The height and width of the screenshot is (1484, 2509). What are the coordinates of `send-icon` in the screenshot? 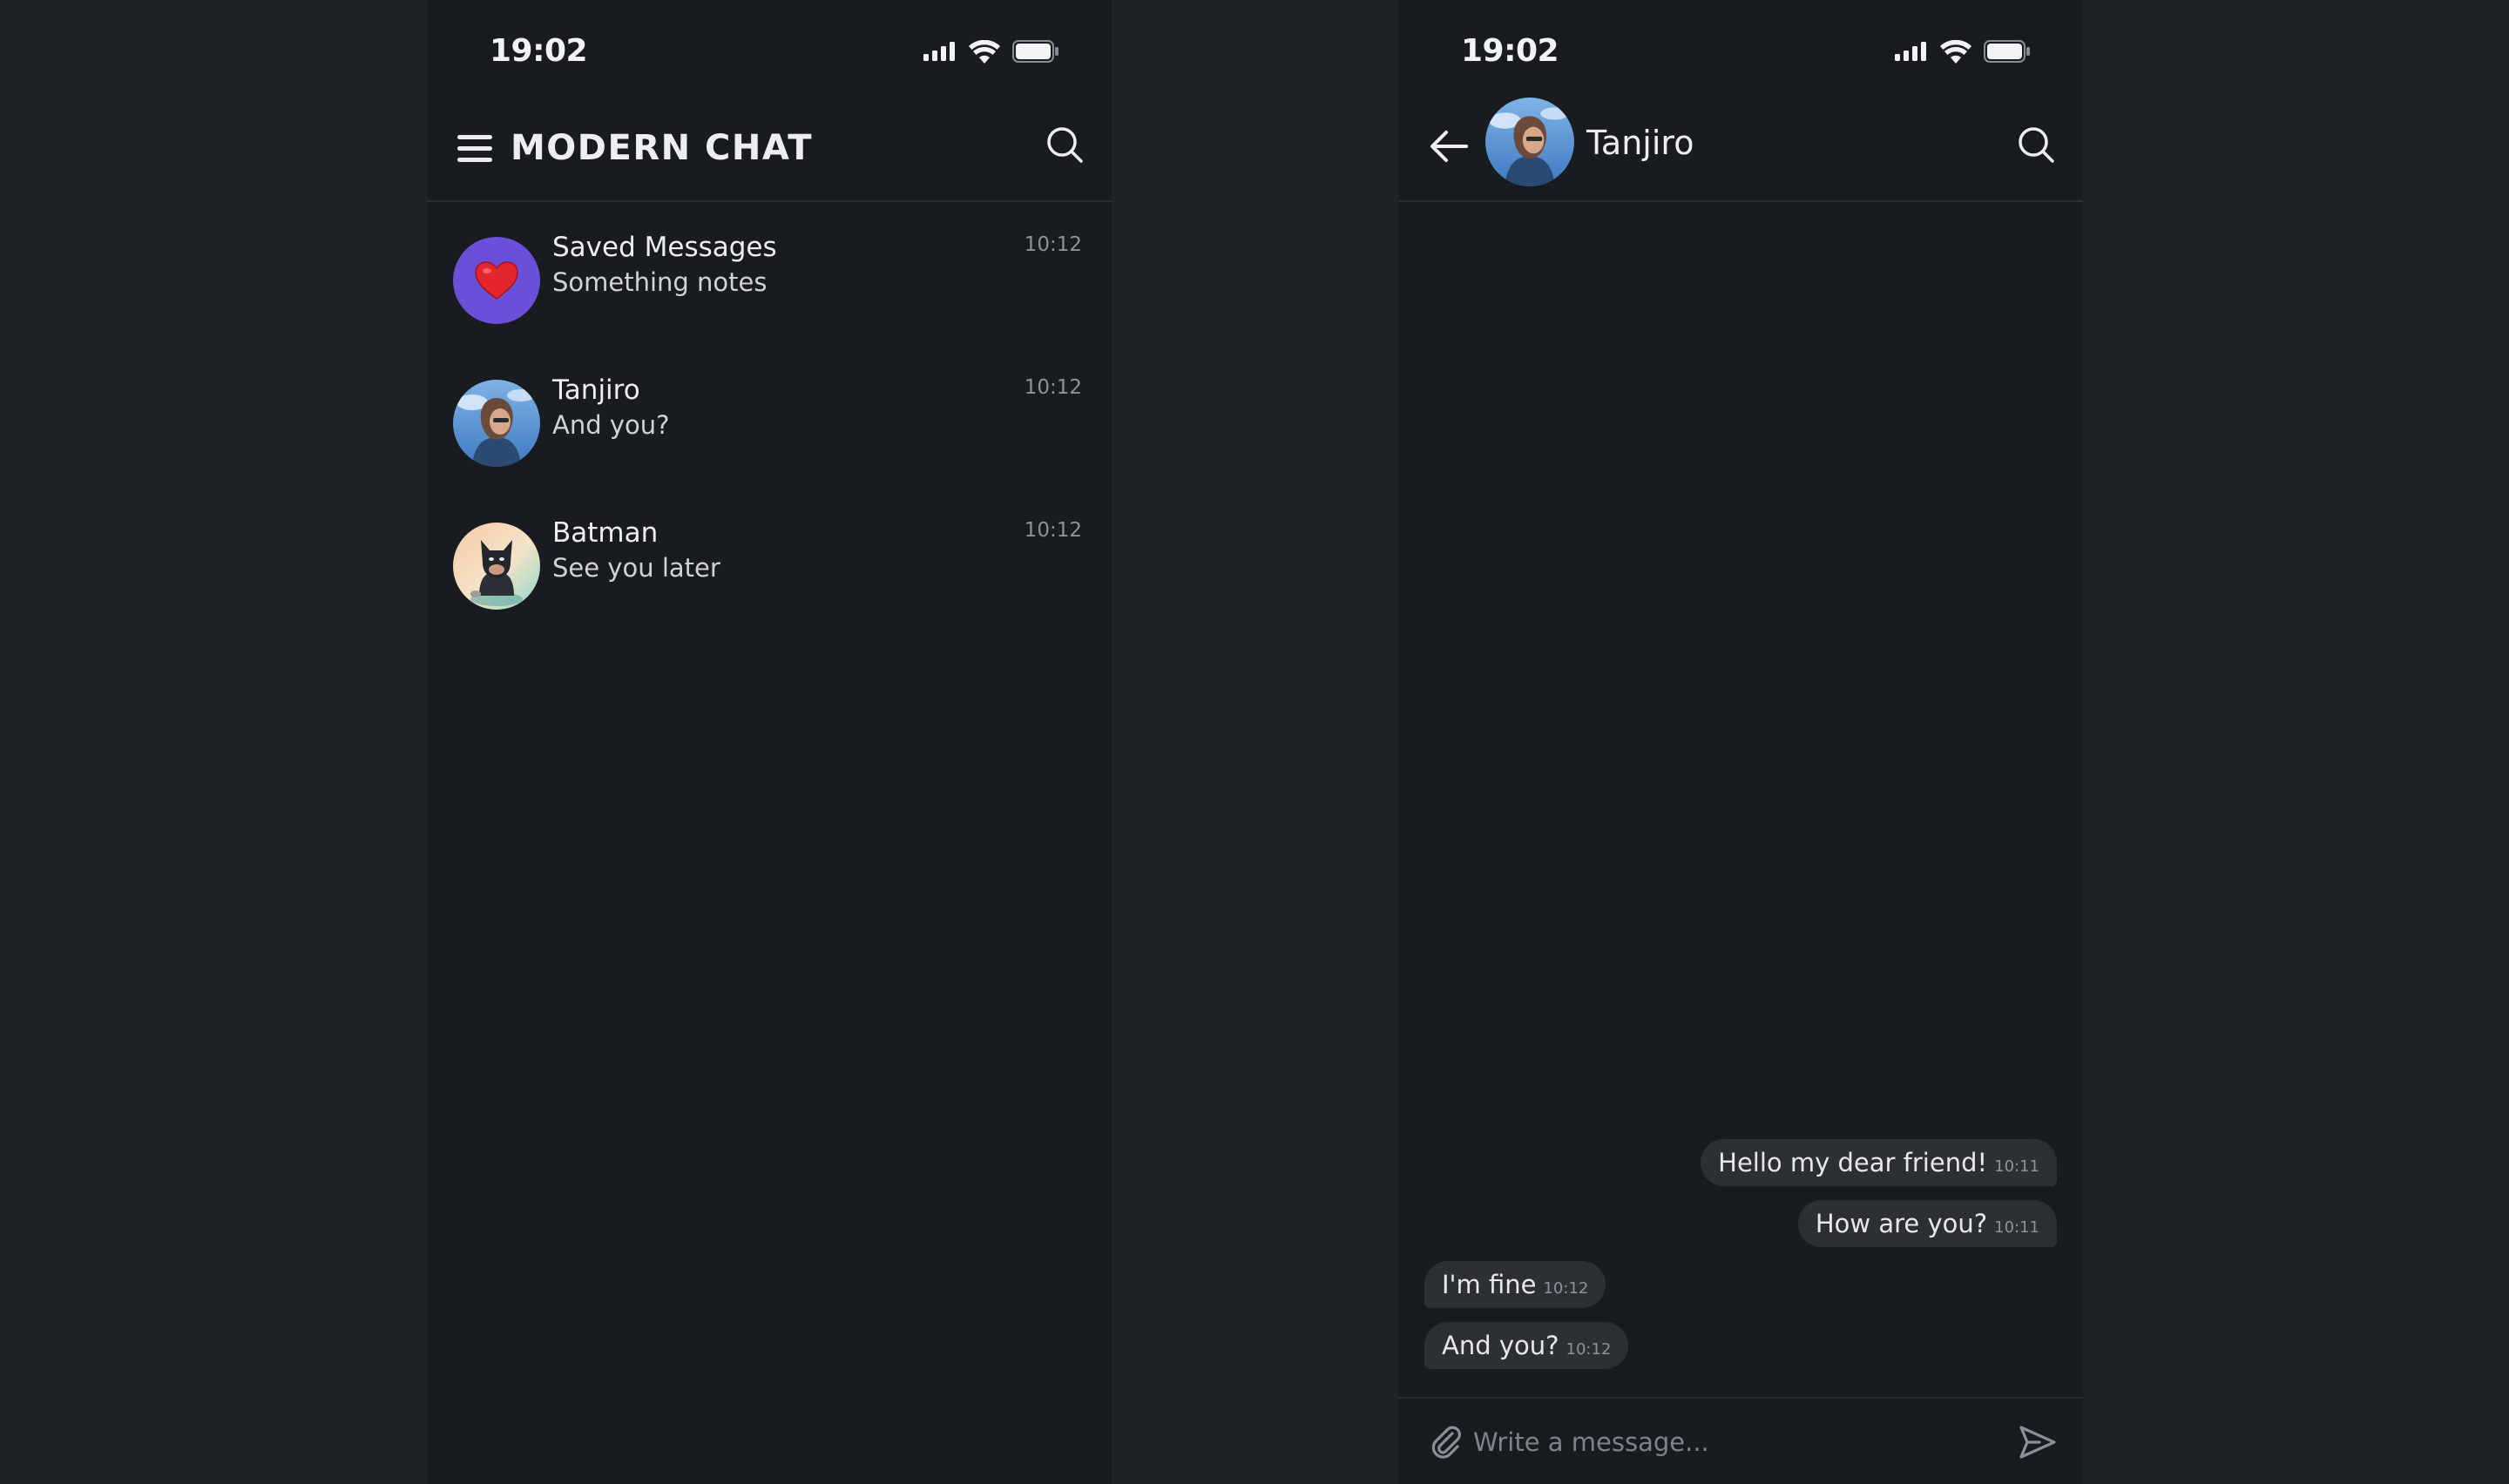 It's located at (2037, 1442).